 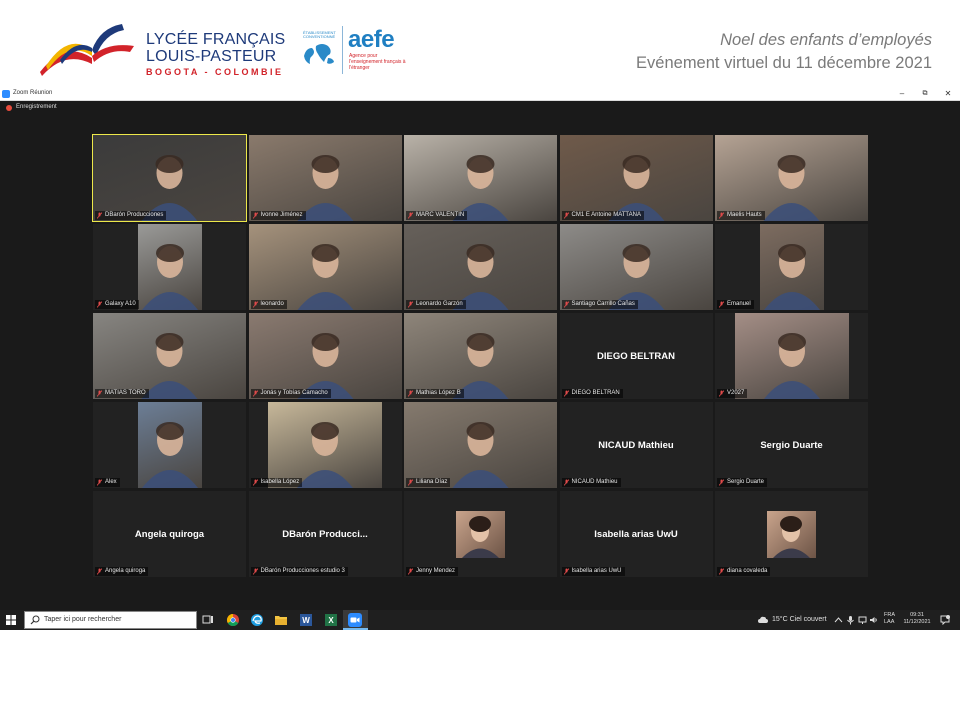 I want to click on participant-name-tag: MARC VALENTIN, so click(x=437, y=215).